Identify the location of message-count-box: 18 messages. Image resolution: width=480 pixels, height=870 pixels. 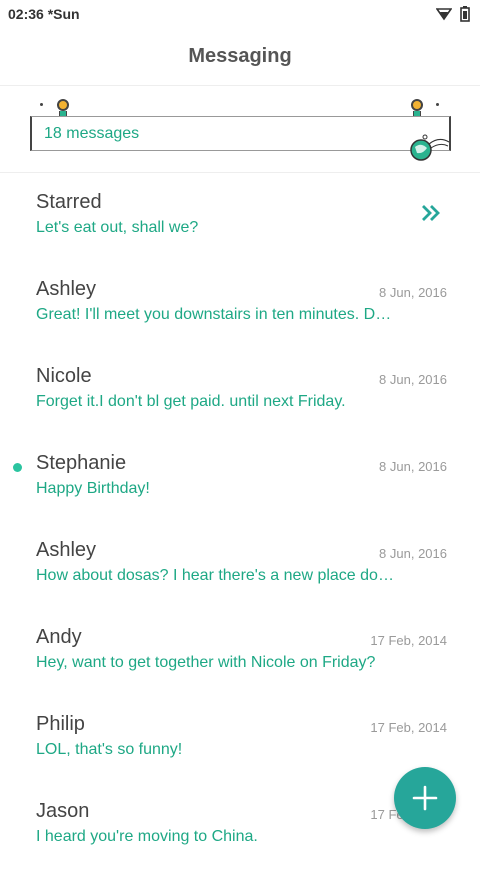
(240, 138).